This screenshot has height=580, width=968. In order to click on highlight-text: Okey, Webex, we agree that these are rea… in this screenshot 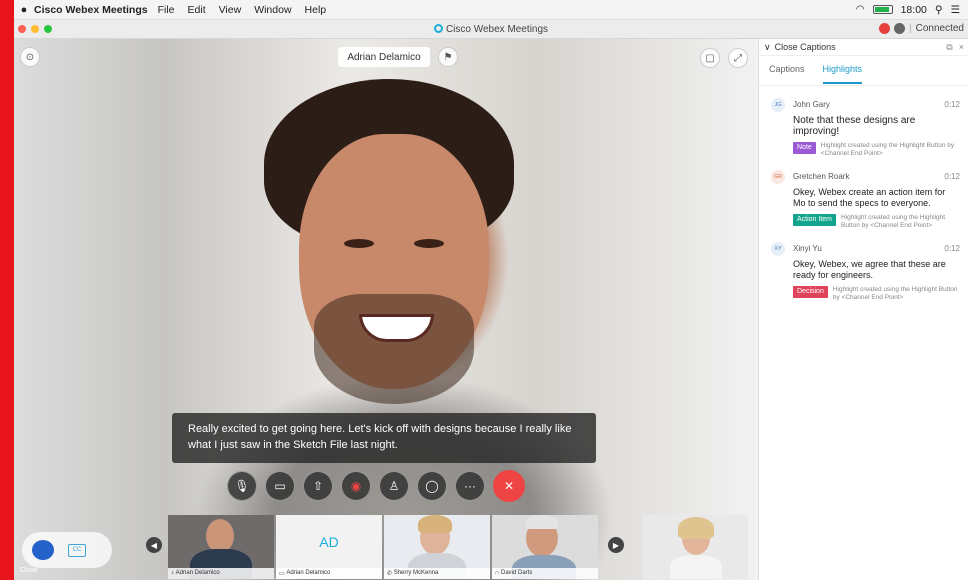, I will do `click(869, 269)`.